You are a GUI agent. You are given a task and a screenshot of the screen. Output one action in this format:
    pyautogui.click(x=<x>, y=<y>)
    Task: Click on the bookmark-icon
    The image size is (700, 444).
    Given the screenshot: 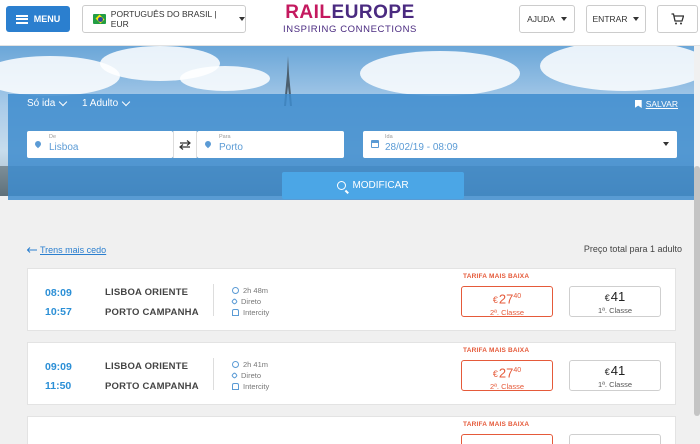 What is the action you would take?
    pyautogui.click(x=638, y=104)
    